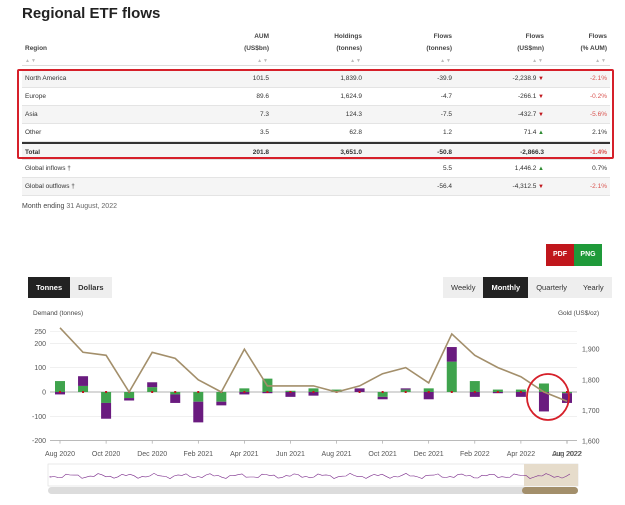  What do you see at coordinates (36, 43) in the screenshot?
I see `column-header: Region` at bounding box center [36, 43].